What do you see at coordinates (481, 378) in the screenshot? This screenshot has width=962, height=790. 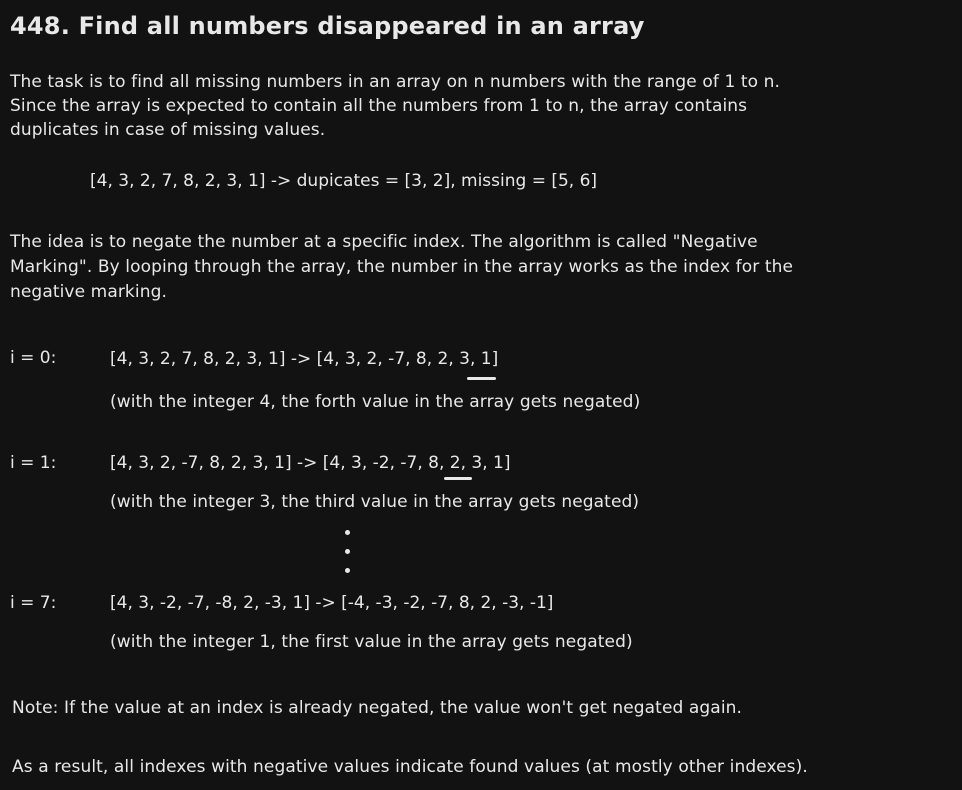 I see `step-0-highlight-underline` at bounding box center [481, 378].